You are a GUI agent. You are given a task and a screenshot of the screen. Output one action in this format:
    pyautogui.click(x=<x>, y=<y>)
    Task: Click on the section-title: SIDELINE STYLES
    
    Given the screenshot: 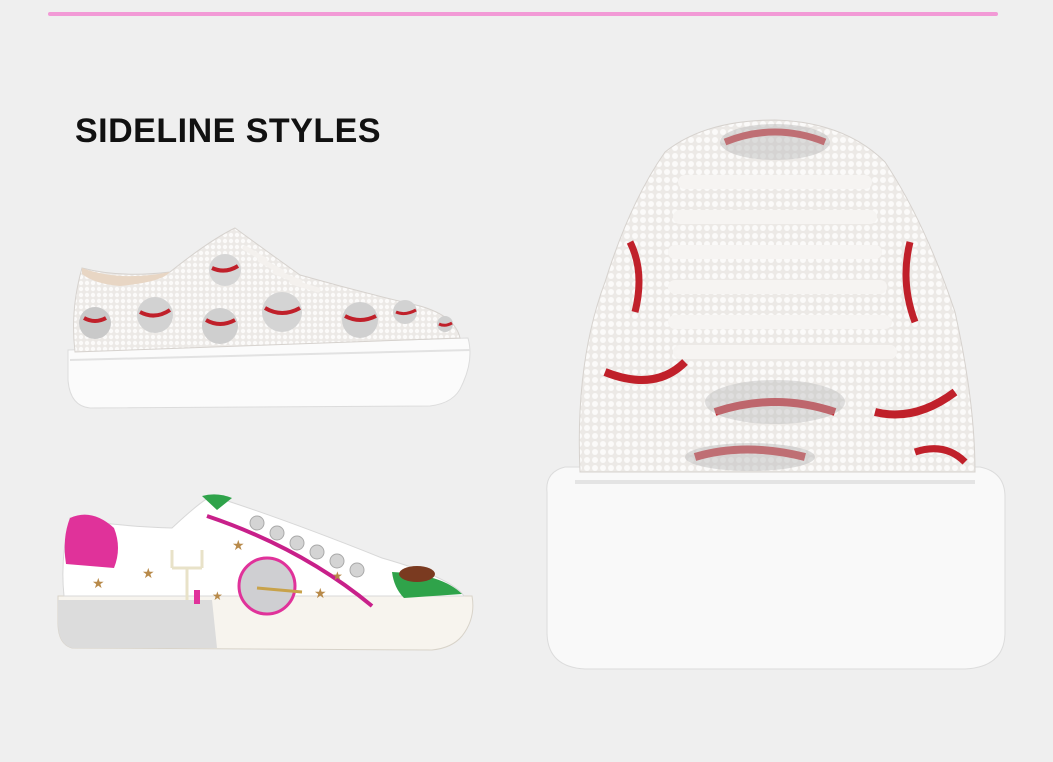 What is the action you would take?
    pyautogui.click(x=228, y=131)
    